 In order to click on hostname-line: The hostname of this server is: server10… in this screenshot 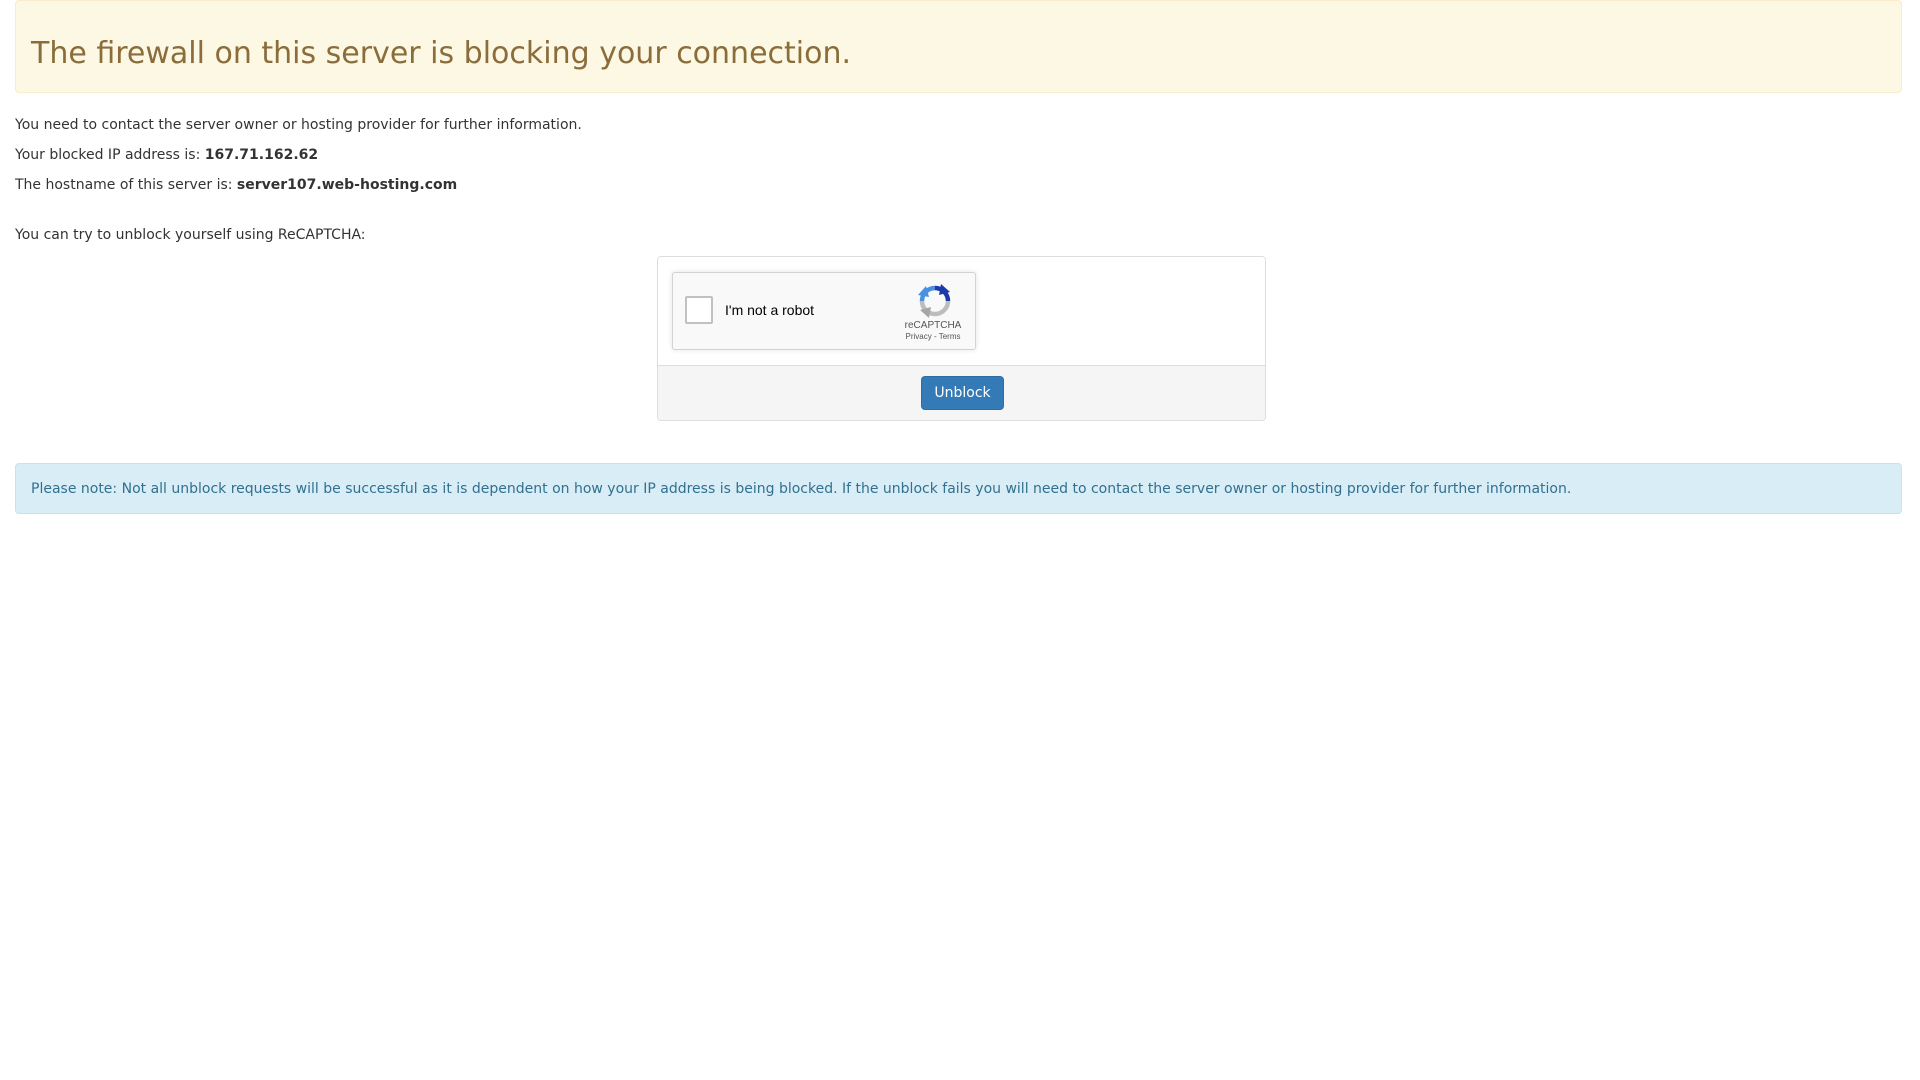, I will do `click(236, 185)`.